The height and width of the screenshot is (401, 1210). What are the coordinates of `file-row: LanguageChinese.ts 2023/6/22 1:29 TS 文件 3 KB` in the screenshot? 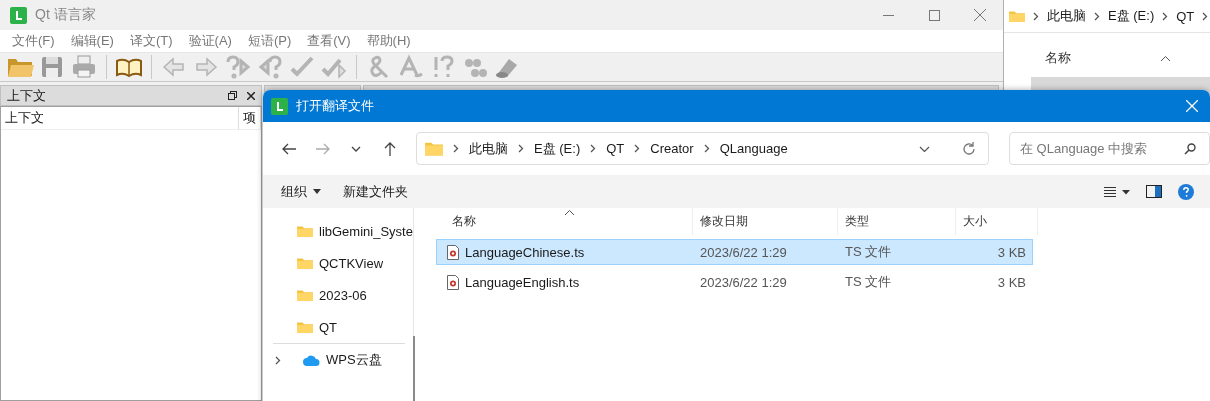 It's located at (734, 252).